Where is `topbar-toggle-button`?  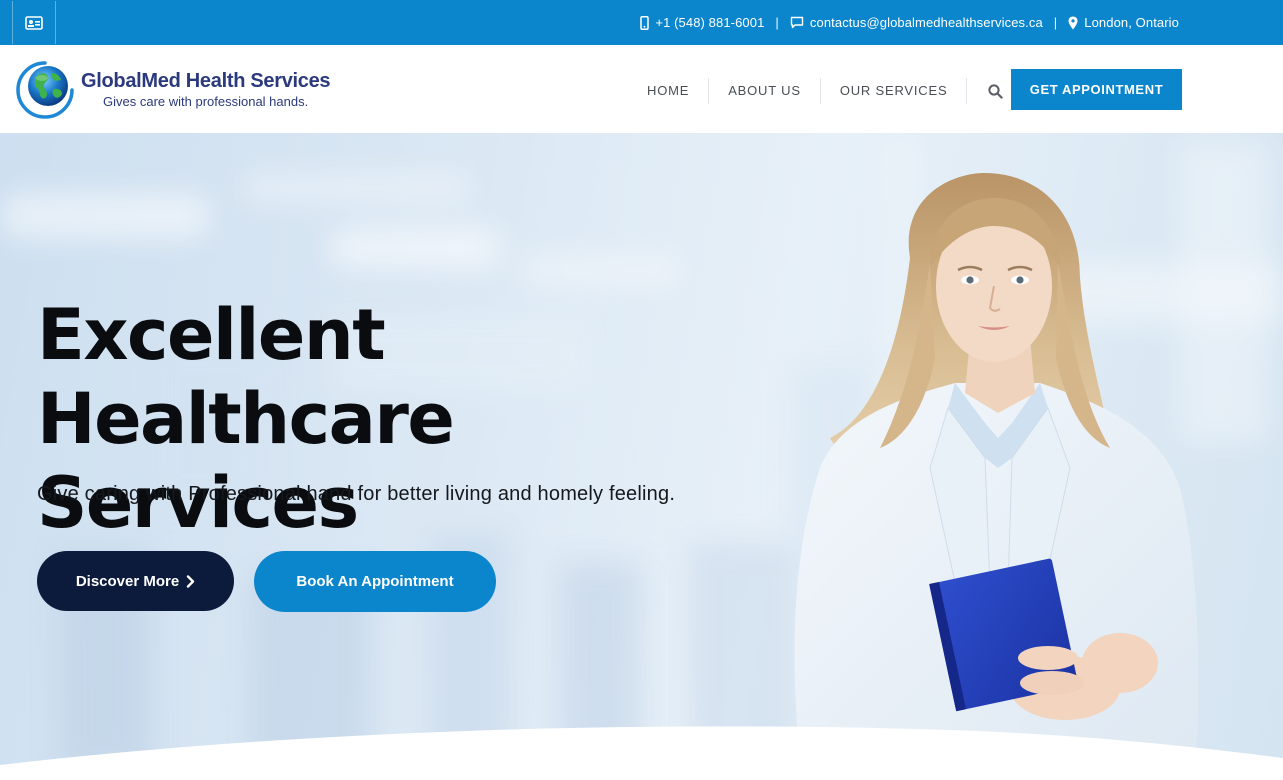 topbar-toggle-button is located at coordinates (34, 22).